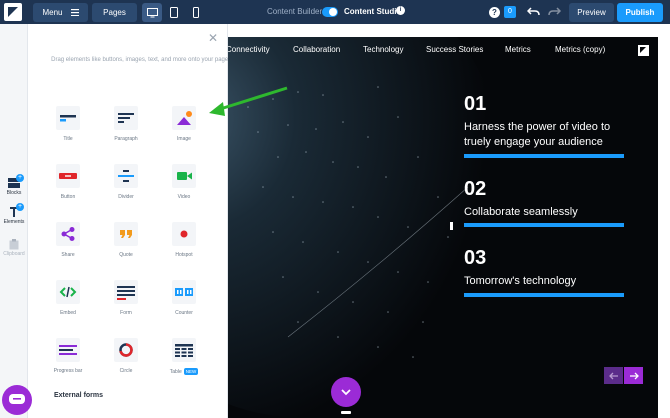  Describe the element at coordinates (184, 255) in the screenshot. I see `tile-label: Hotspot` at that location.